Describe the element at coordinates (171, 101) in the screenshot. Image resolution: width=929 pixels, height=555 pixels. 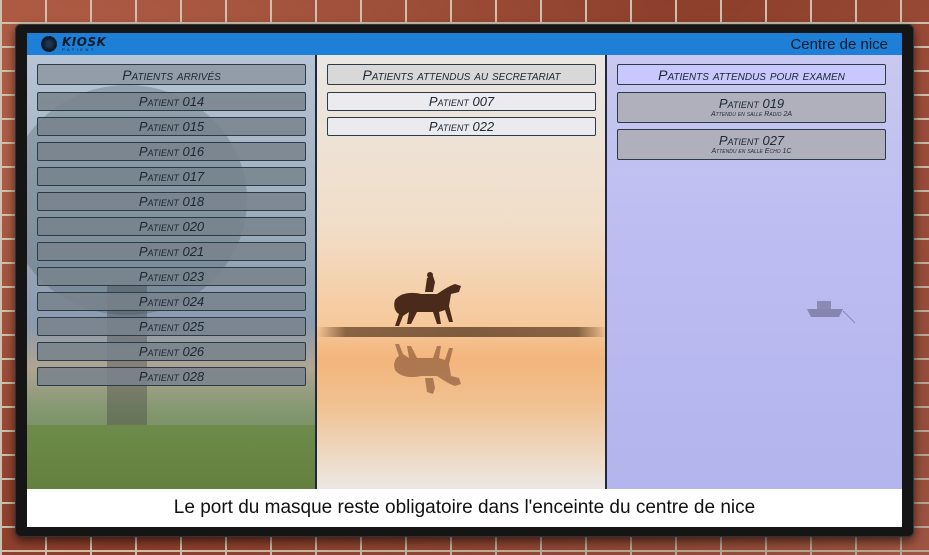
I see `list-item: Patient 014` at that location.